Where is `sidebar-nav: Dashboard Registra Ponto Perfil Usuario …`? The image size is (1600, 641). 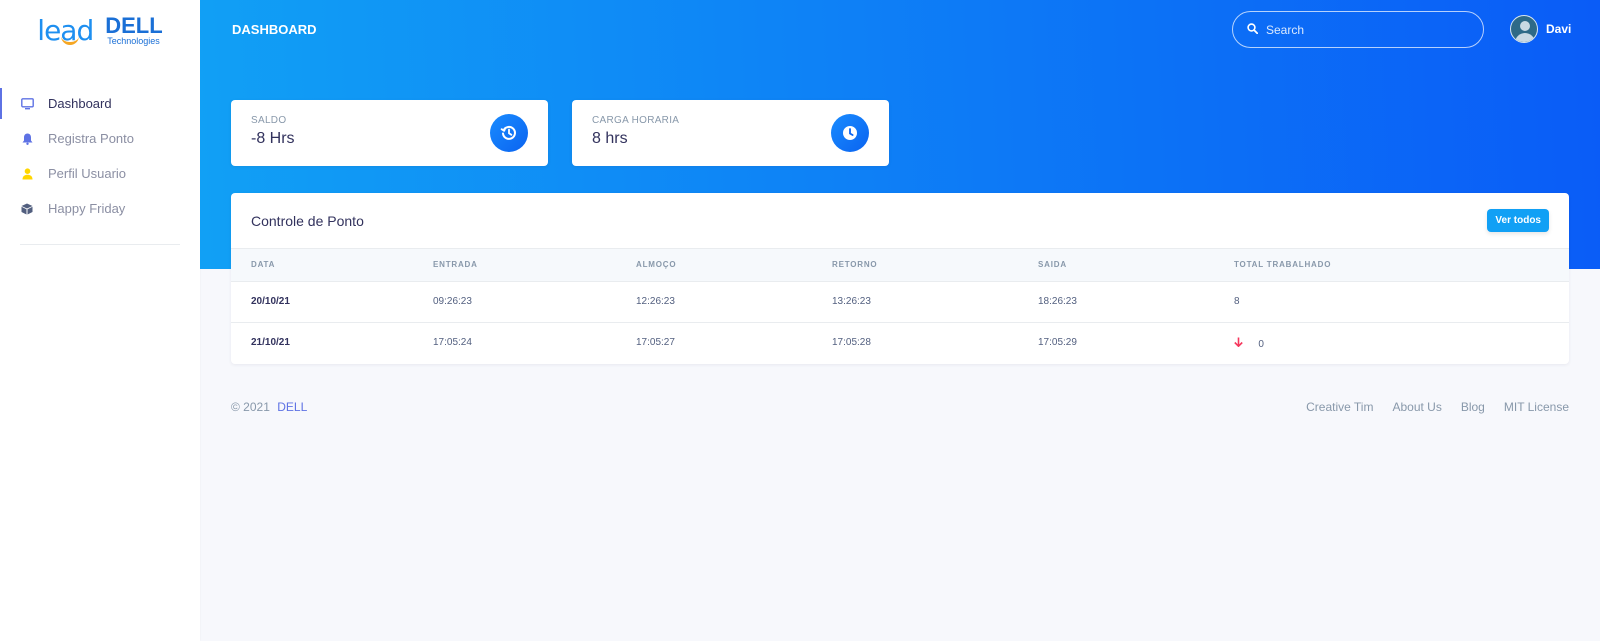
sidebar-nav: Dashboard Registra Ponto Perfil Usuario … is located at coordinates (100, 156).